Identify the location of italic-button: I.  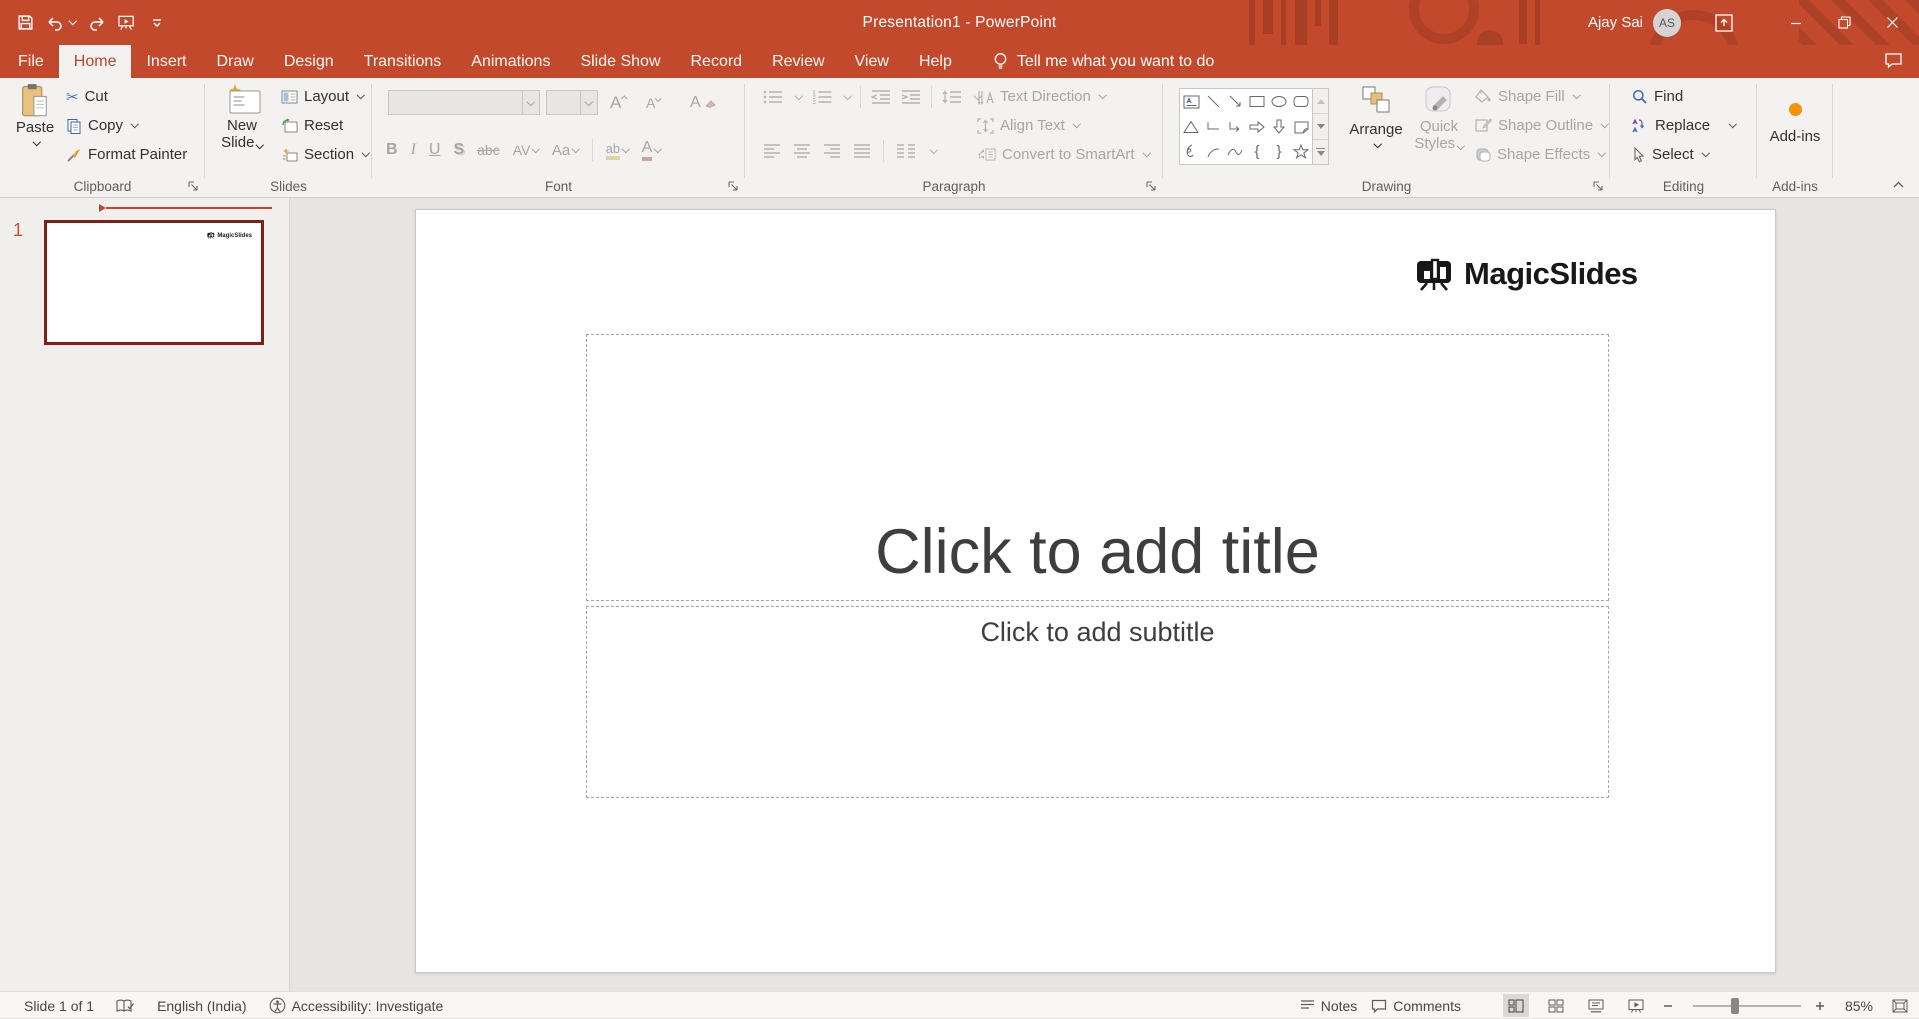
(413, 150).